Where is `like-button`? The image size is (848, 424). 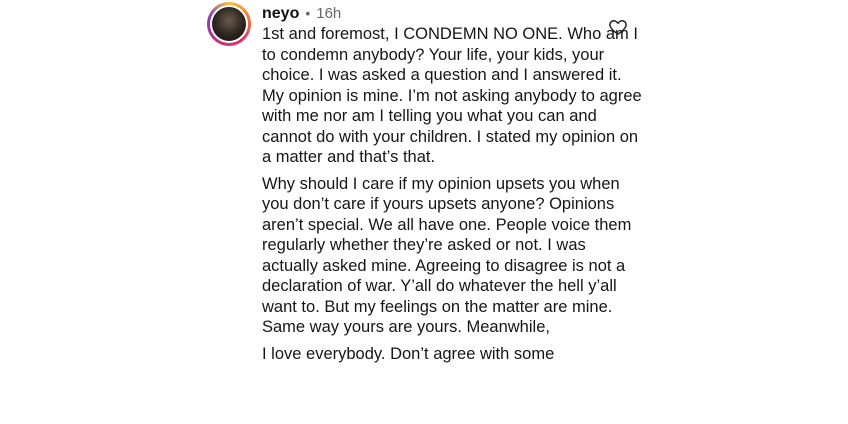 like-button is located at coordinates (618, 27).